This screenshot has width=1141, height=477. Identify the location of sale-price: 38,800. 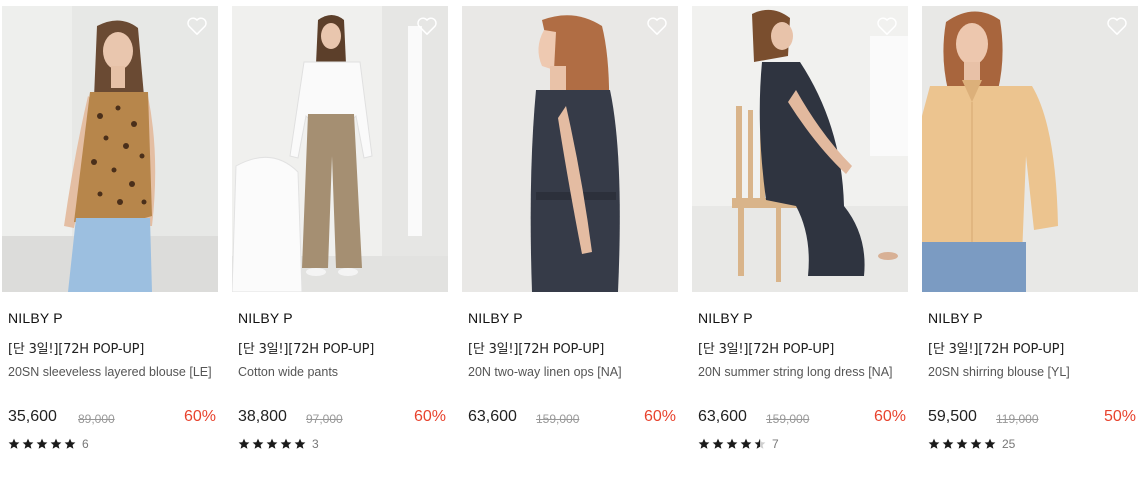
(262, 416).